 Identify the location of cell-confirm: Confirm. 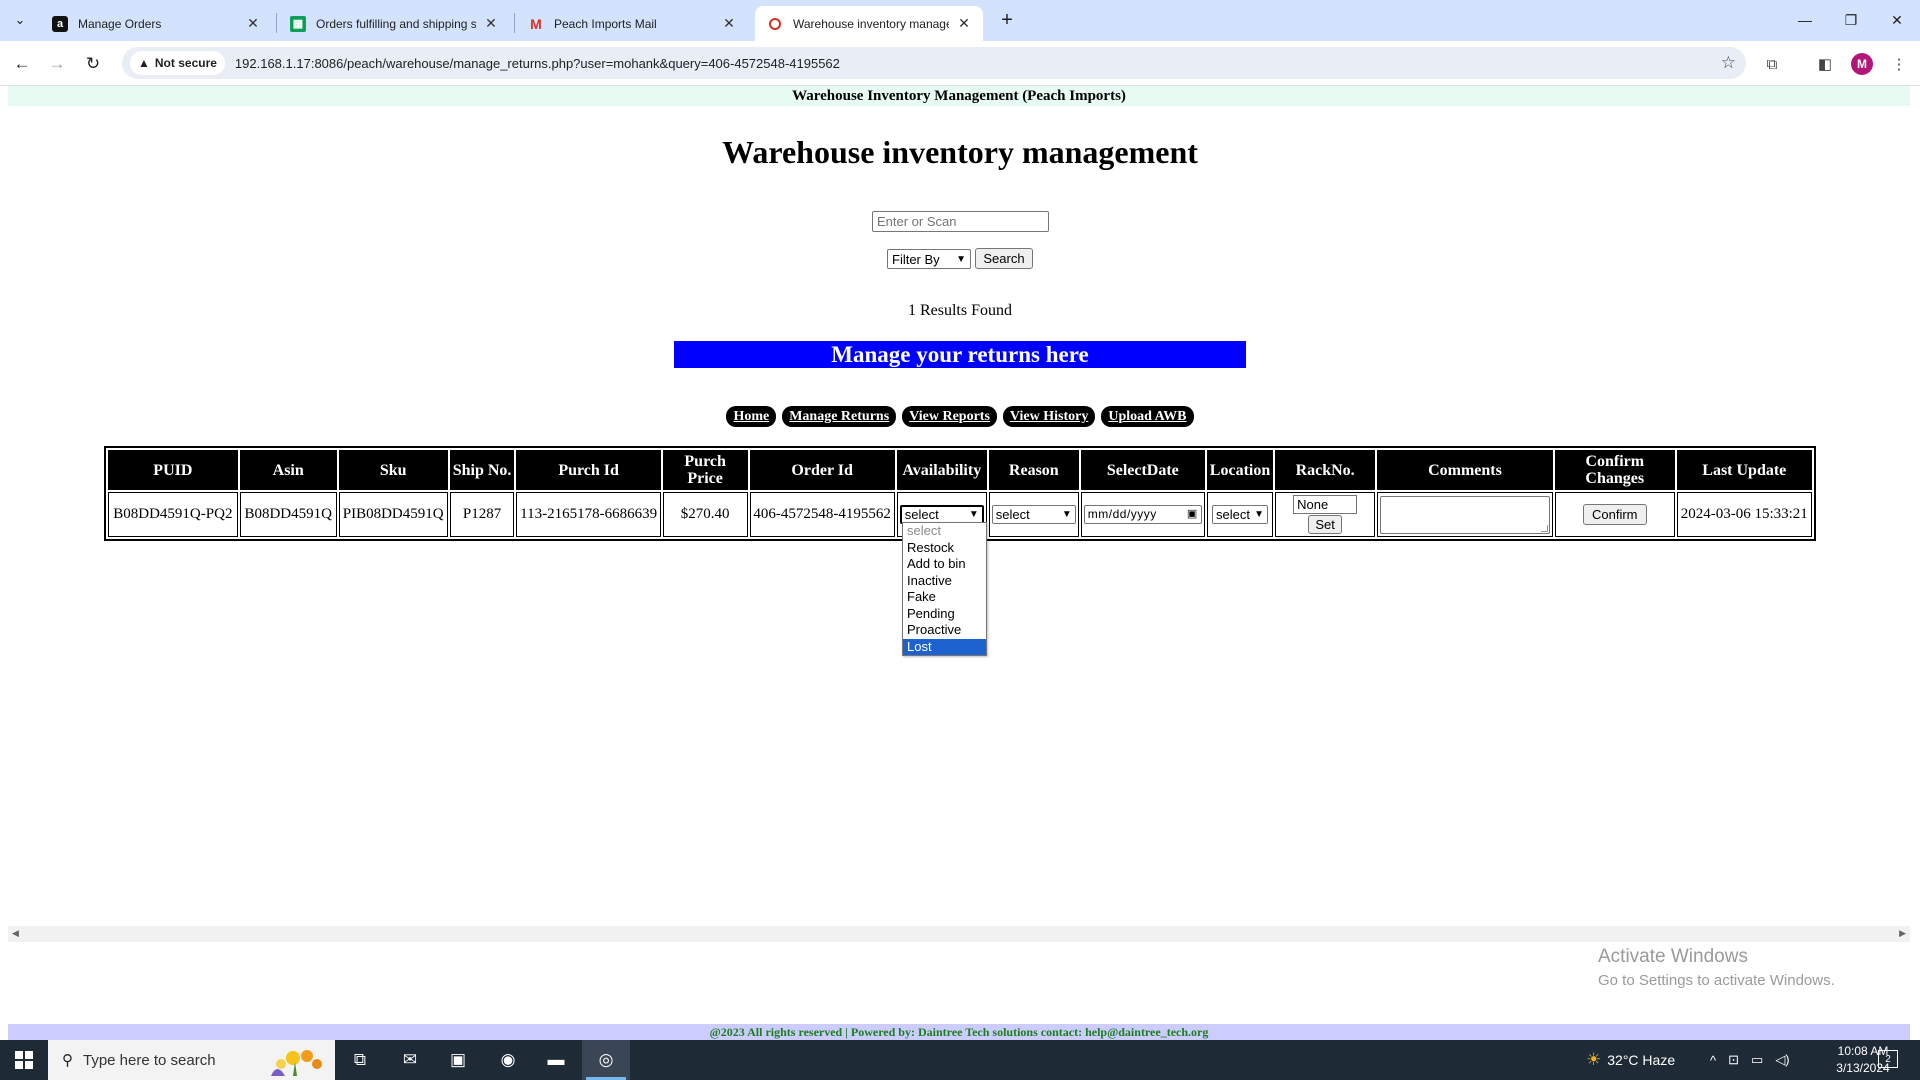
(1614, 514).